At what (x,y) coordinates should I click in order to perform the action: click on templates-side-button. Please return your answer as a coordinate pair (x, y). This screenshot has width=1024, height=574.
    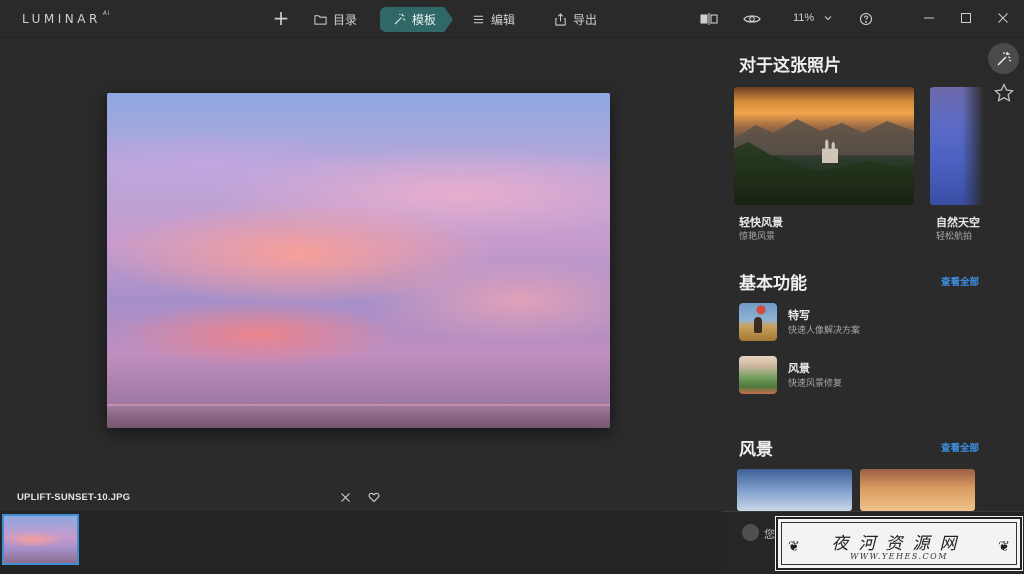
    Looking at the image, I should click on (1003, 58).